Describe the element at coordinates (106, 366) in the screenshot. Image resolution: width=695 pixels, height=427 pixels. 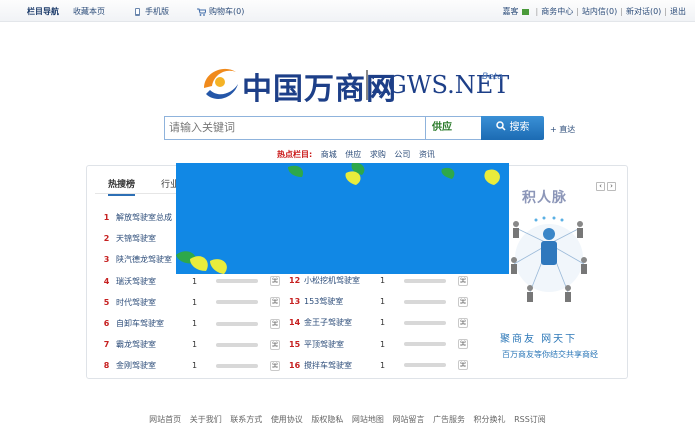
I see `rank-number: 8` at that location.